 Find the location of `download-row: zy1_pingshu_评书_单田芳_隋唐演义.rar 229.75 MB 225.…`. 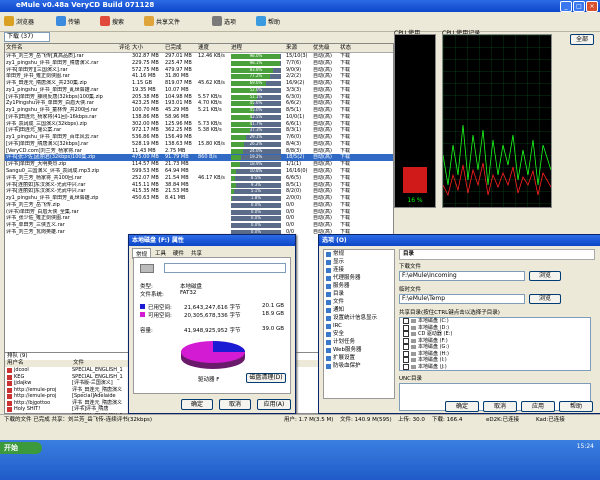

download-row: zy1_pingshu_评书_单田芳_隋唐演义.rar 229.75 MB 225.… is located at coordinates (199, 63).